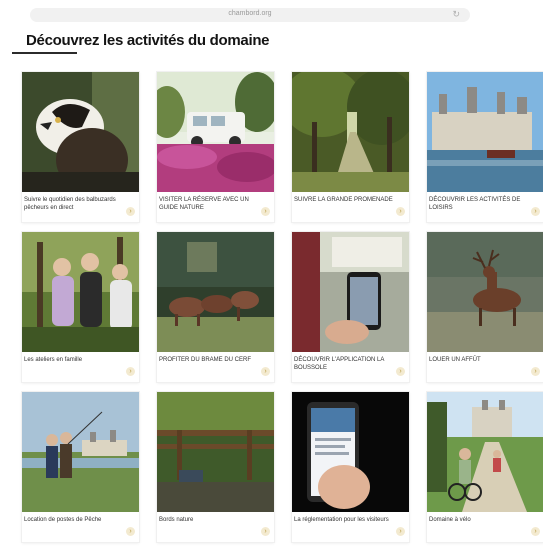  What do you see at coordinates (339, 364) in the screenshot?
I see `activity-label: DÉCOUVRIR L'APPLICATION LA BOUSSOLE` at bounding box center [339, 364].